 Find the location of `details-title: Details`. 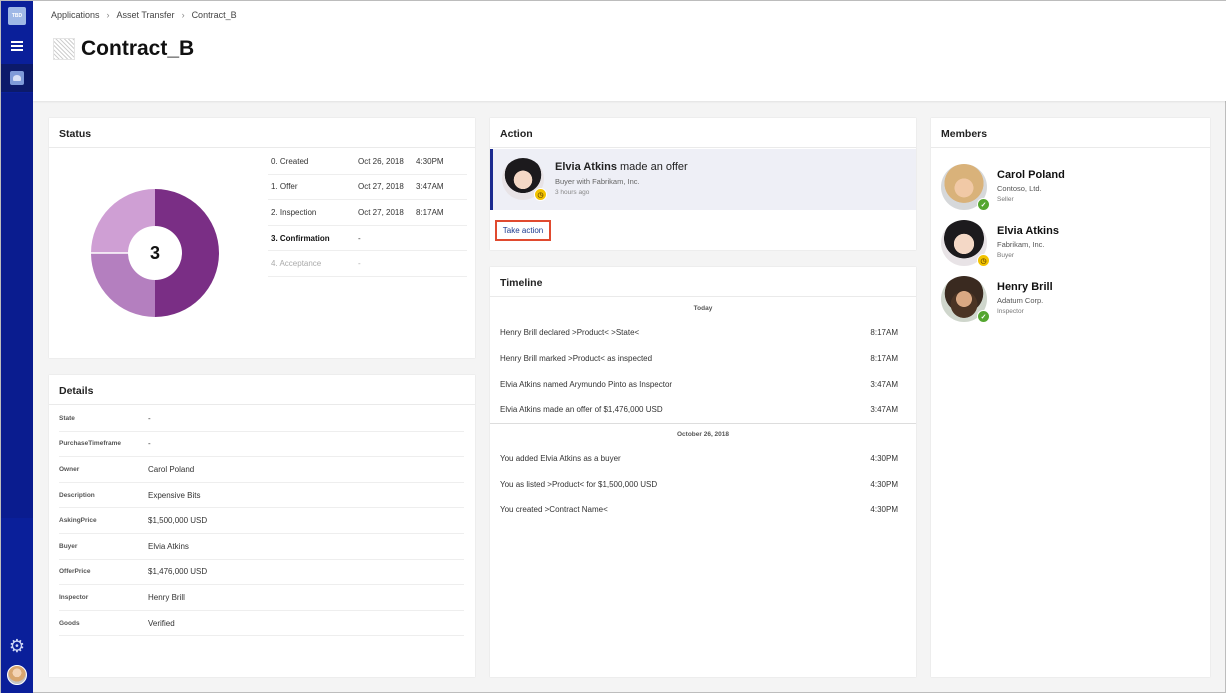

details-title: Details is located at coordinates (262, 390).